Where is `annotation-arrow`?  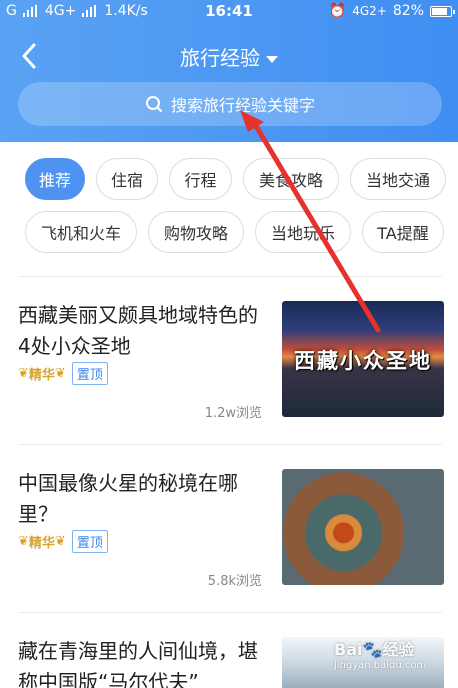
annotation-arrow is located at coordinates (310, 221).